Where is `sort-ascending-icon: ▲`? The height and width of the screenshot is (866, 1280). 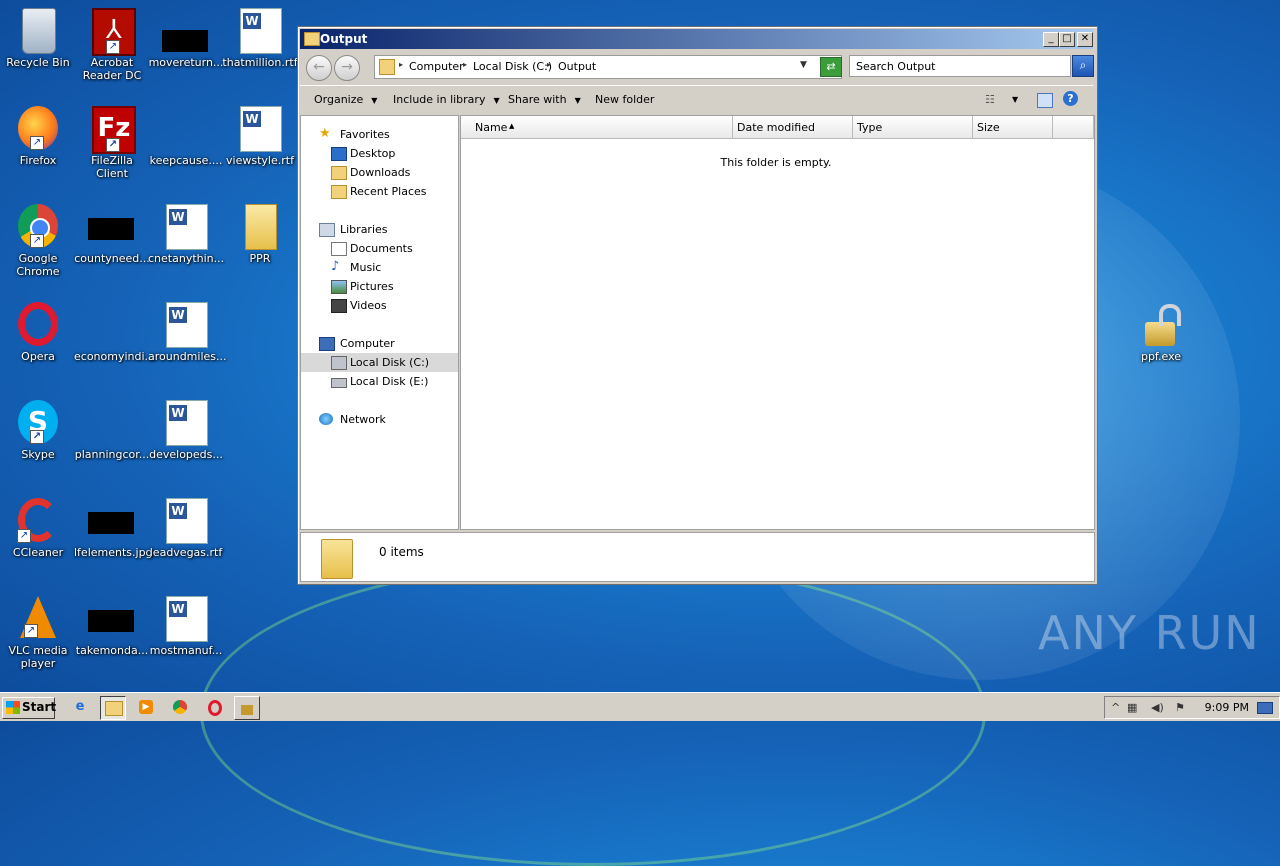 sort-ascending-icon: ▲ is located at coordinates (512, 126).